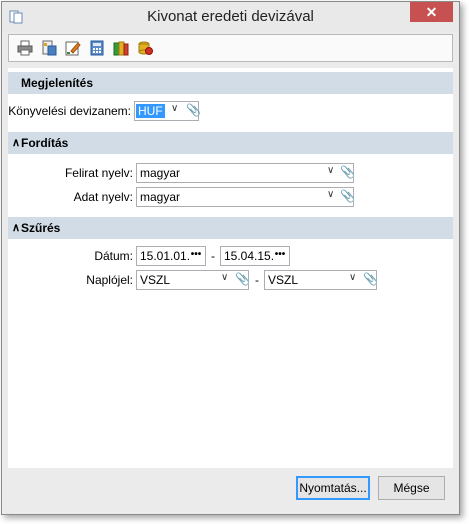 This screenshot has height=524, width=469. I want to click on journal-from-select: VSZL ∨ 📎, so click(193, 280).